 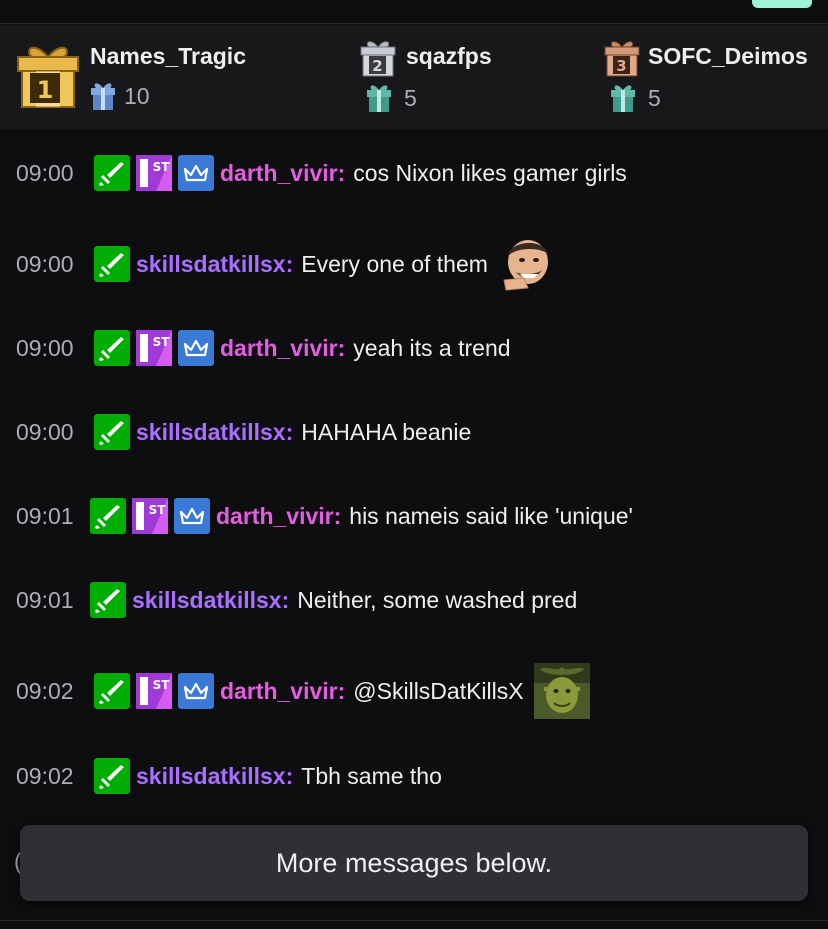 I want to click on silver-gift-rank-icon: 2, so click(x=378, y=60).